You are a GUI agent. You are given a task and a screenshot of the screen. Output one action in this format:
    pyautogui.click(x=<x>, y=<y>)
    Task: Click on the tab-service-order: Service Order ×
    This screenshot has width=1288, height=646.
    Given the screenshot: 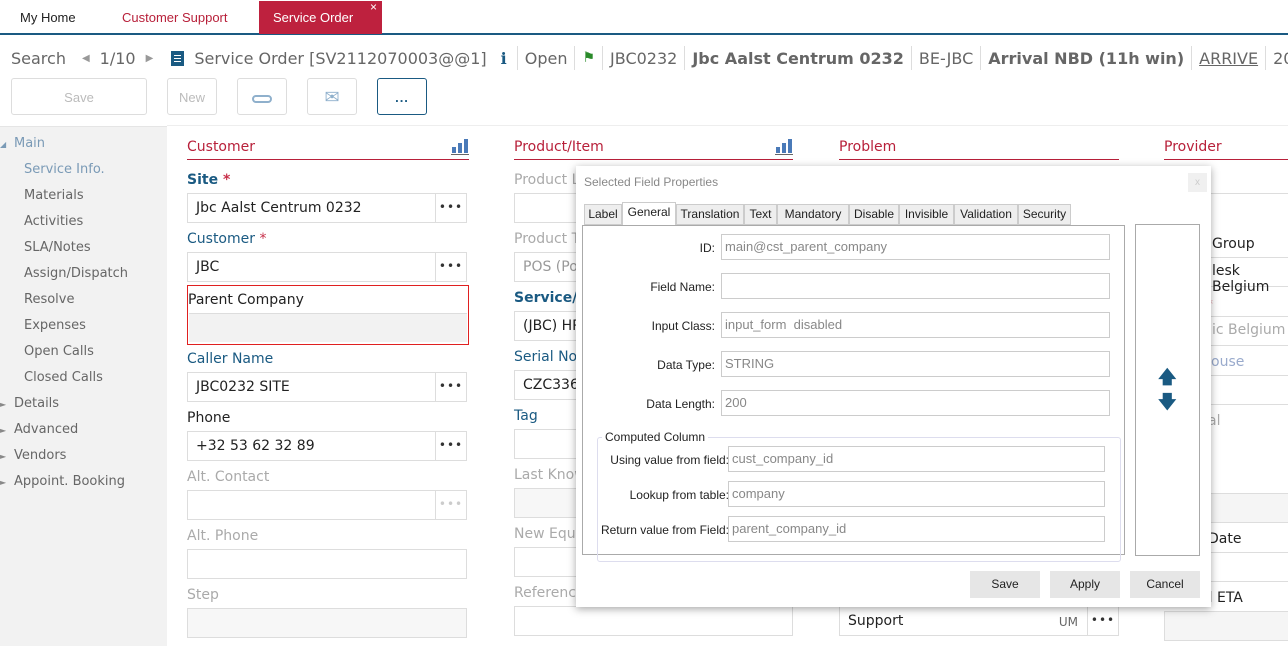 What is the action you would take?
    pyautogui.click(x=320, y=17)
    